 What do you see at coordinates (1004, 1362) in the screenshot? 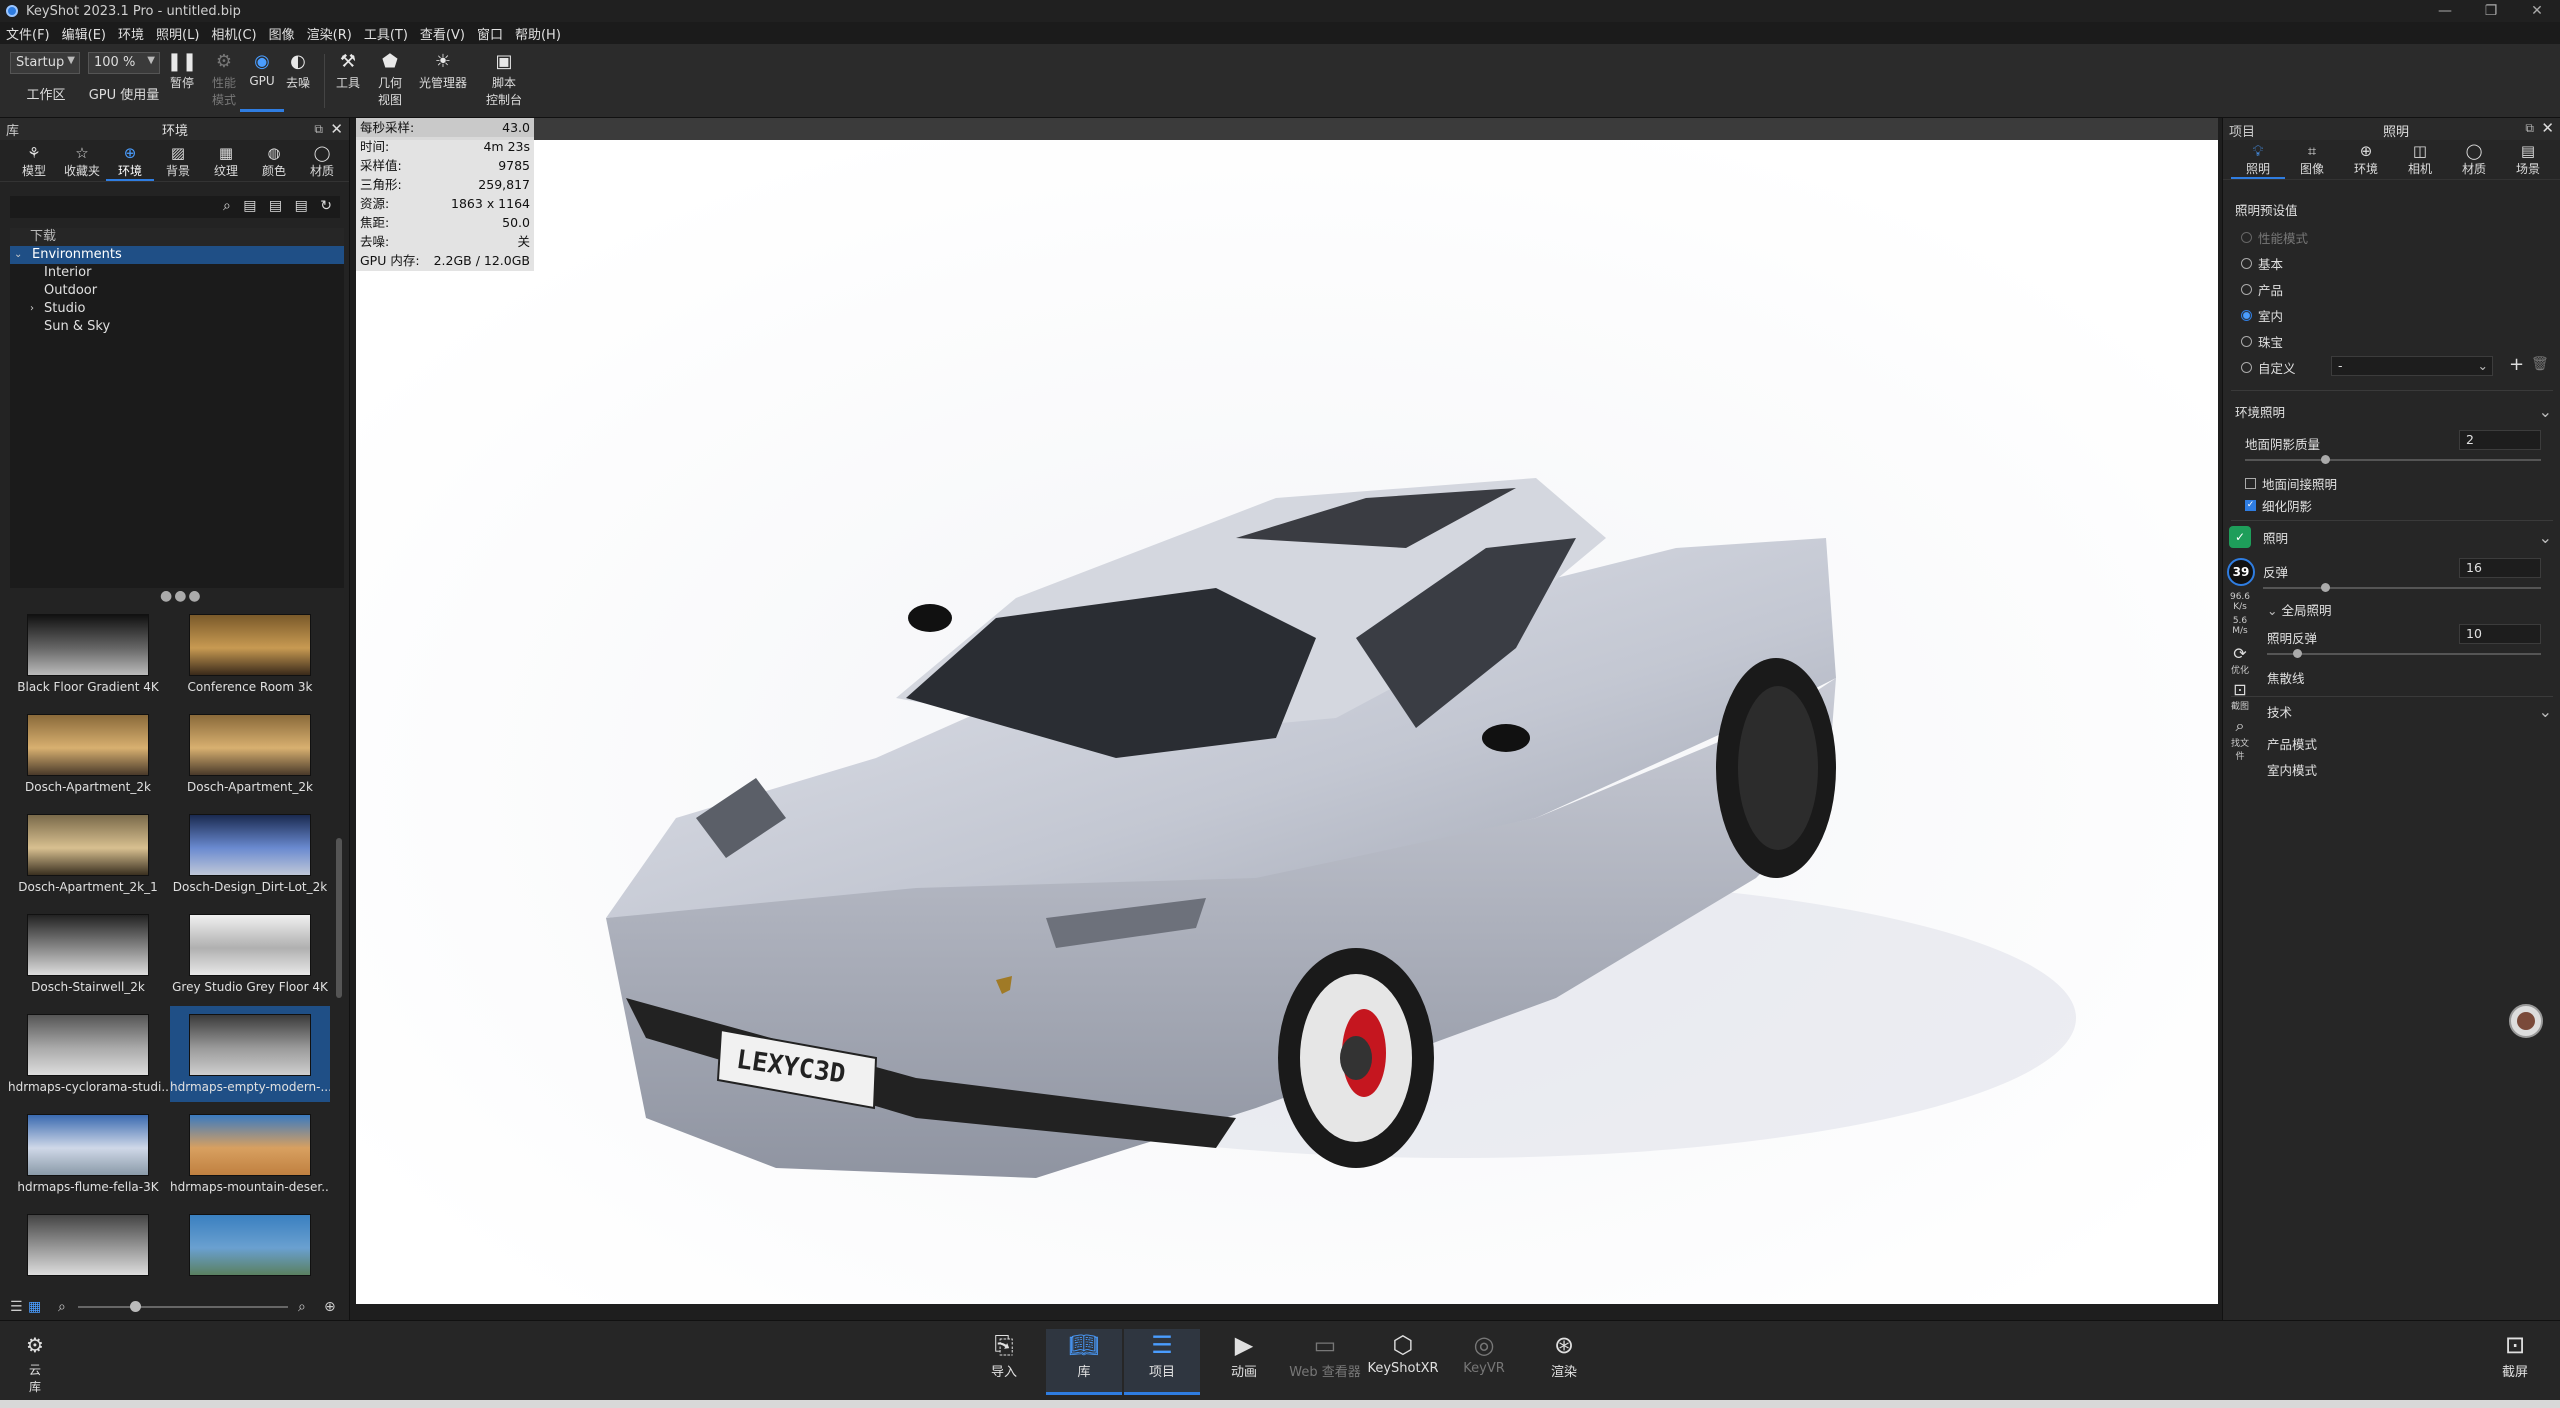
I see `import-button: ⎘ 导入` at bounding box center [1004, 1362].